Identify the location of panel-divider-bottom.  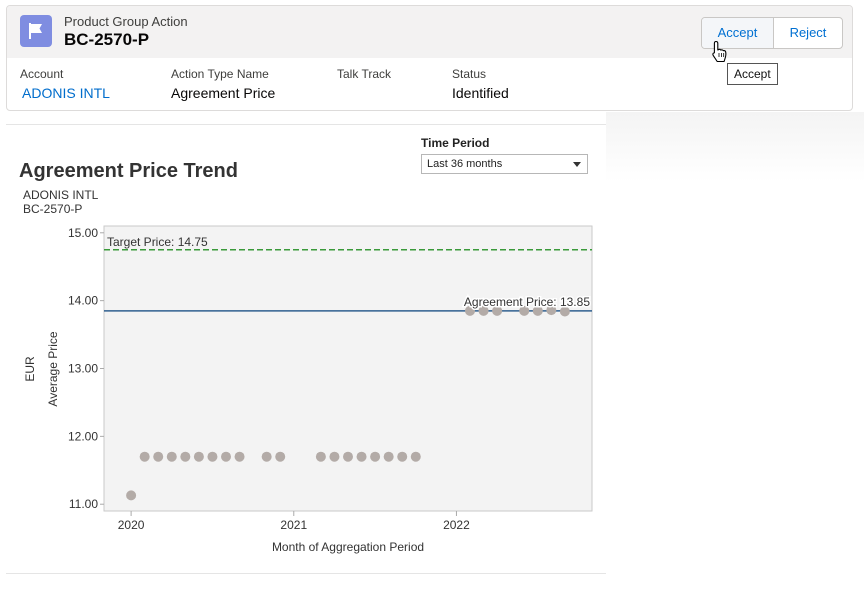
(306, 573).